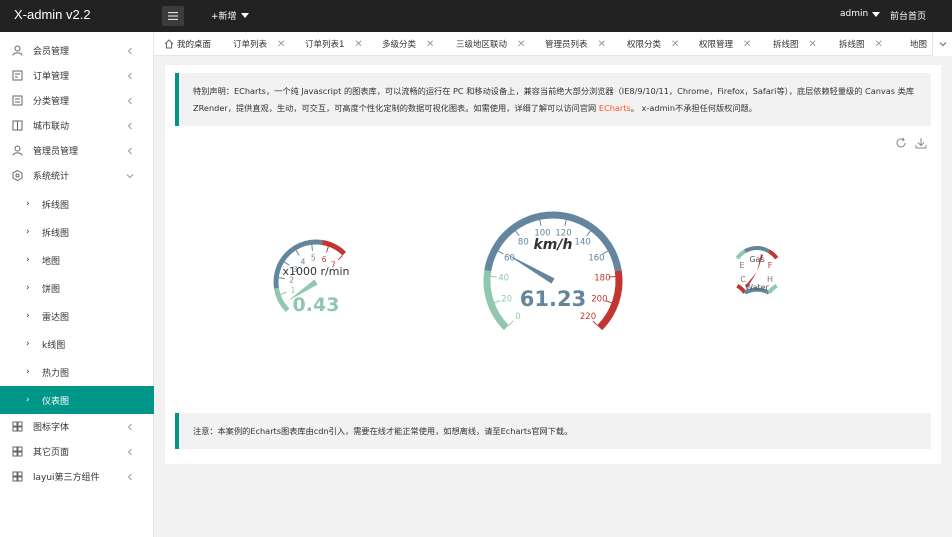  What do you see at coordinates (77, 476) in the screenshot?
I see `sidebar-item-components: layui第三方组件` at bounding box center [77, 476].